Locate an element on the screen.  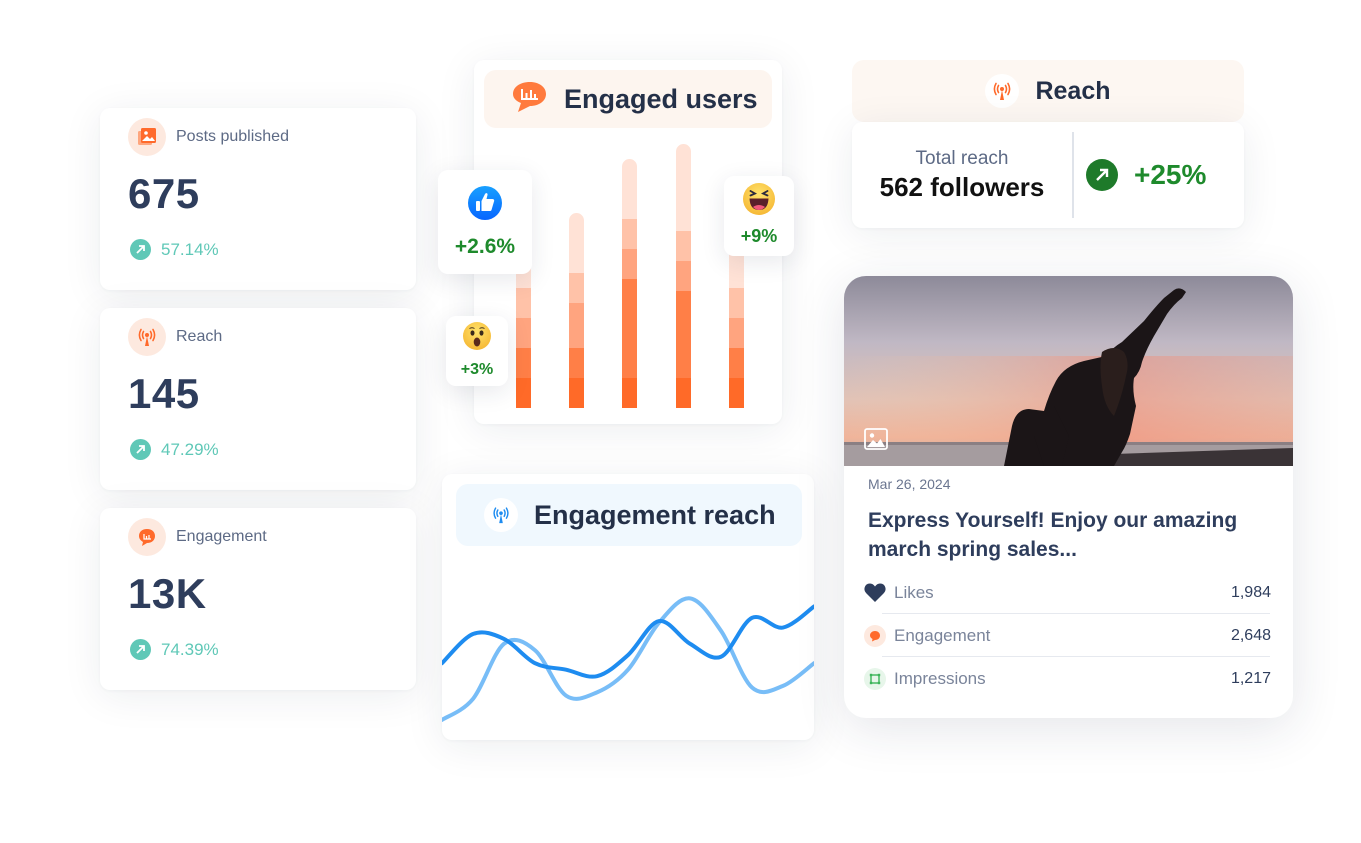
stat-card-reach: Reach 145 47.29% is located at coordinates (258, 399).